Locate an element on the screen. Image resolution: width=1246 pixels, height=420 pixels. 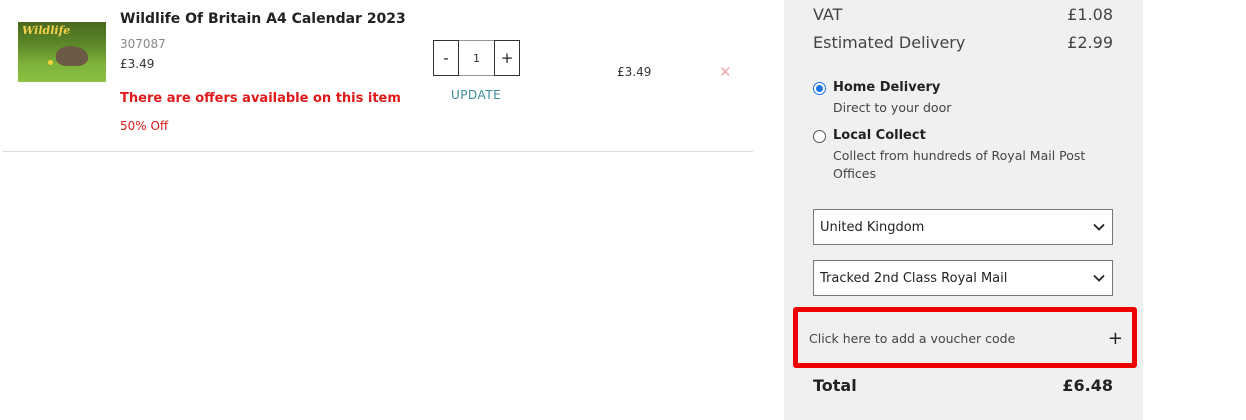
home-delivery-label: Home Delivery is located at coordinates (887, 87).